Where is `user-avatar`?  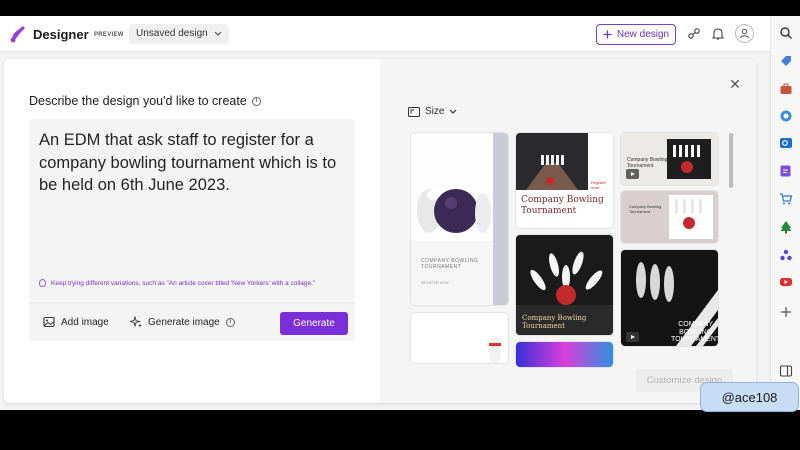 user-avatar is located at coordinates (744, 33).